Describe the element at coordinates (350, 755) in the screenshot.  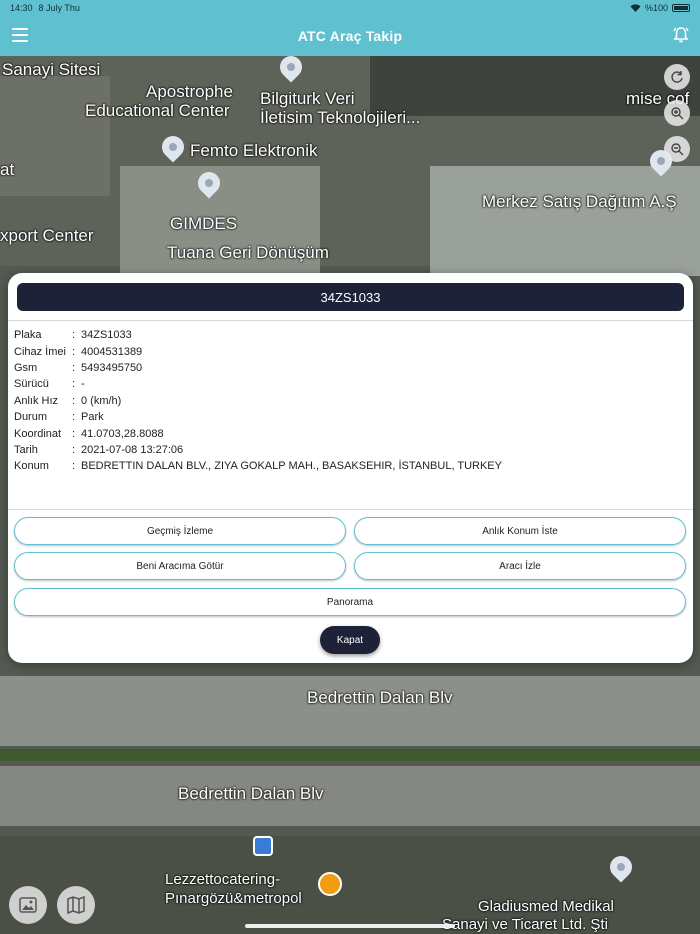
I see `map-road-median` at that location.